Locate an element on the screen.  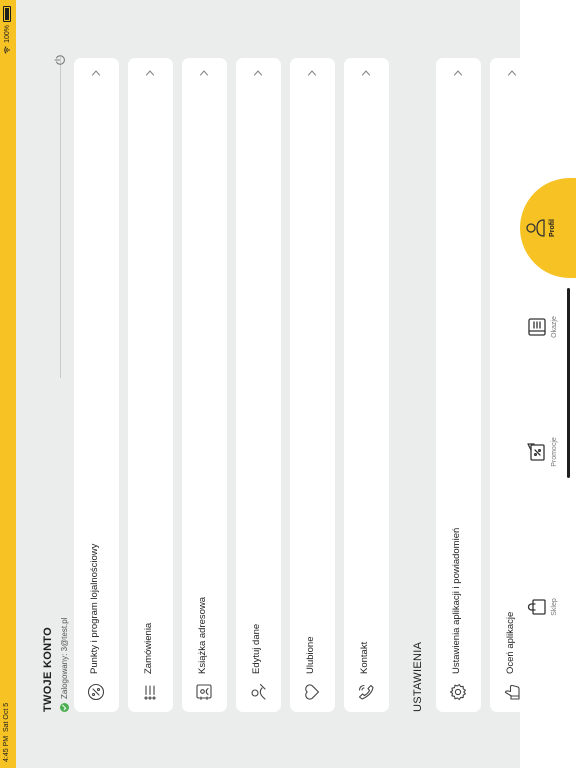
header-divider is located at coordinates (60, 217).